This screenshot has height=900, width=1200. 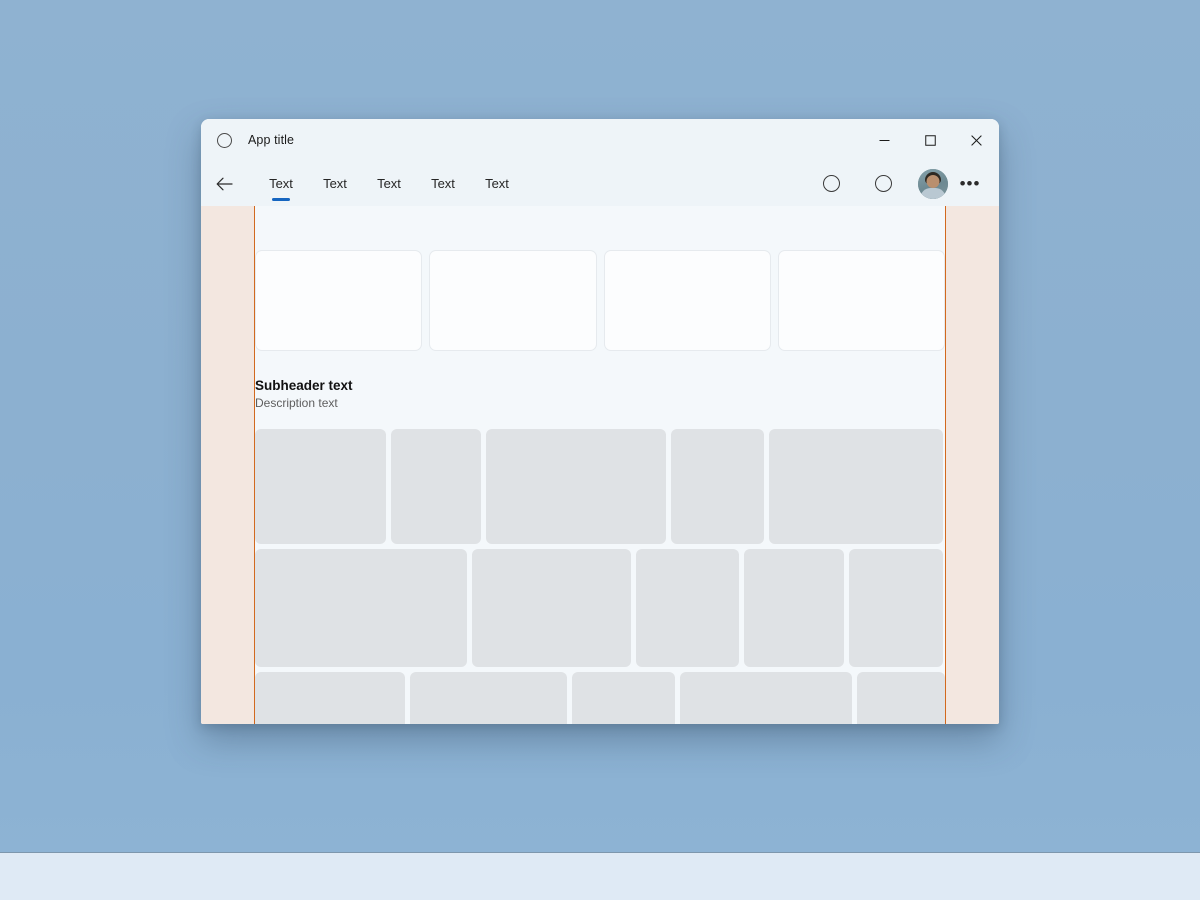 I want to click on avatar-person-face, so click(x=933, y=181).